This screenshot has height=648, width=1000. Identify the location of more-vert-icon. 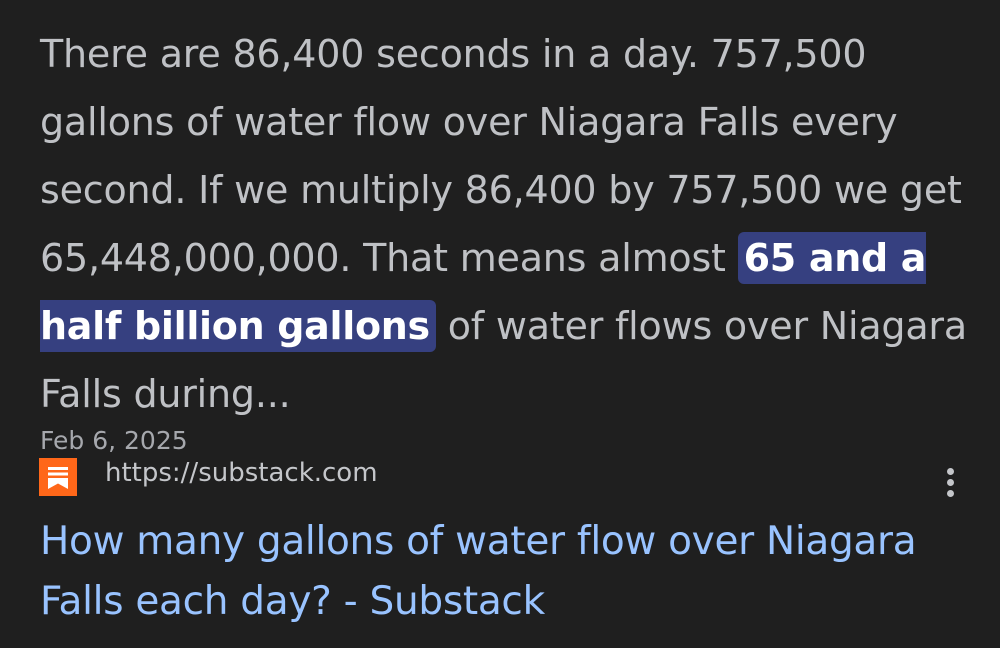
(950, 486).